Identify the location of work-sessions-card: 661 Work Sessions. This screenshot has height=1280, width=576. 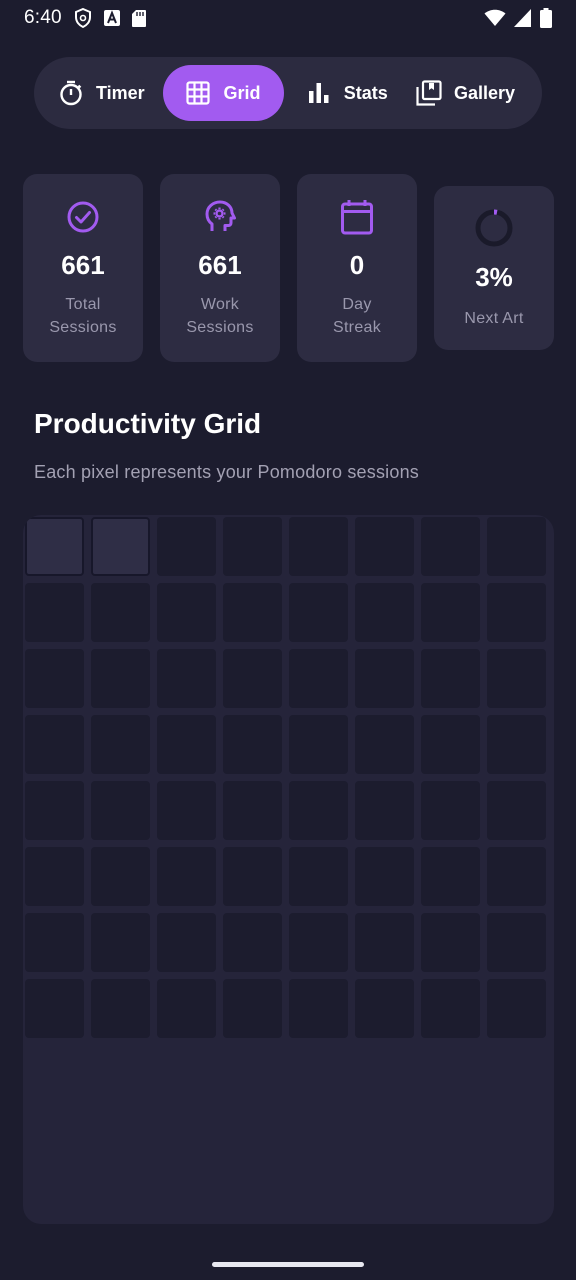
(220, 268).